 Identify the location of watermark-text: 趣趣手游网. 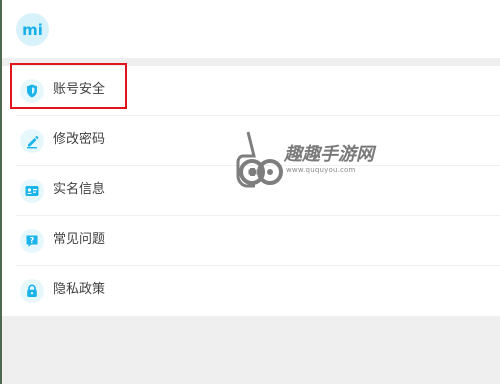
(329, 154).